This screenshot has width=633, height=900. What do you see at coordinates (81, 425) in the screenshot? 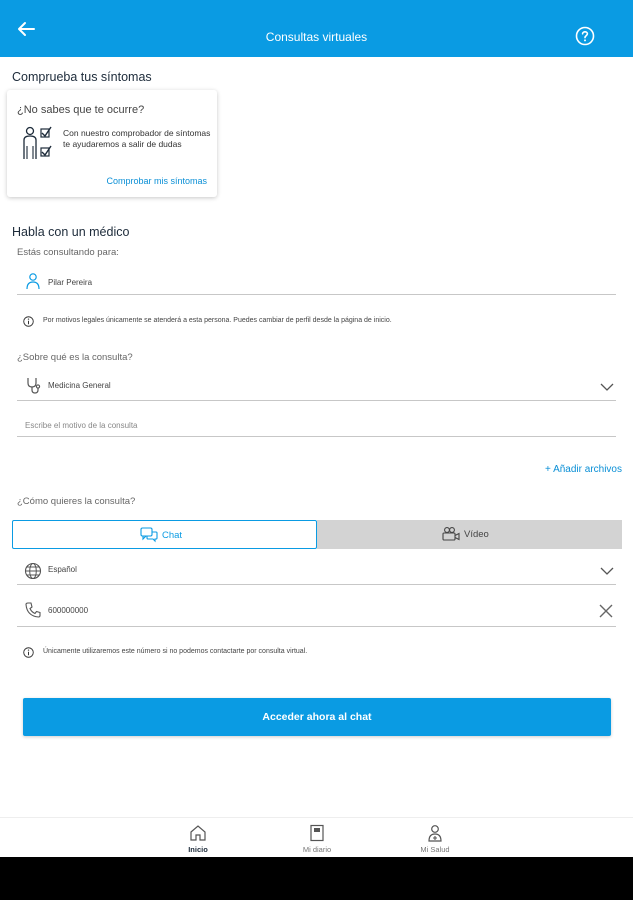
I see `reason-placeholder: Escribe el motivo de la consulta` at bounding box center [81, 425].